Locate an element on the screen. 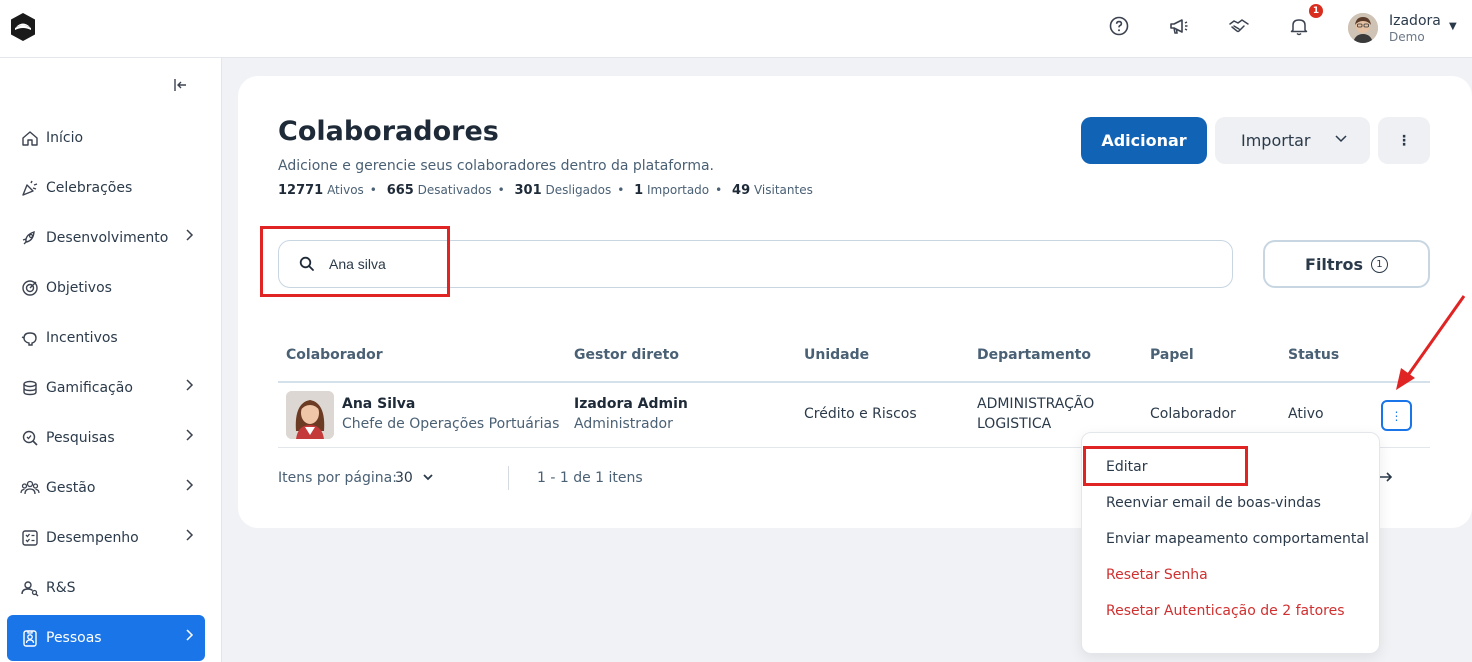  stat-imported-value: 1 is located at coordinates (639, 190).